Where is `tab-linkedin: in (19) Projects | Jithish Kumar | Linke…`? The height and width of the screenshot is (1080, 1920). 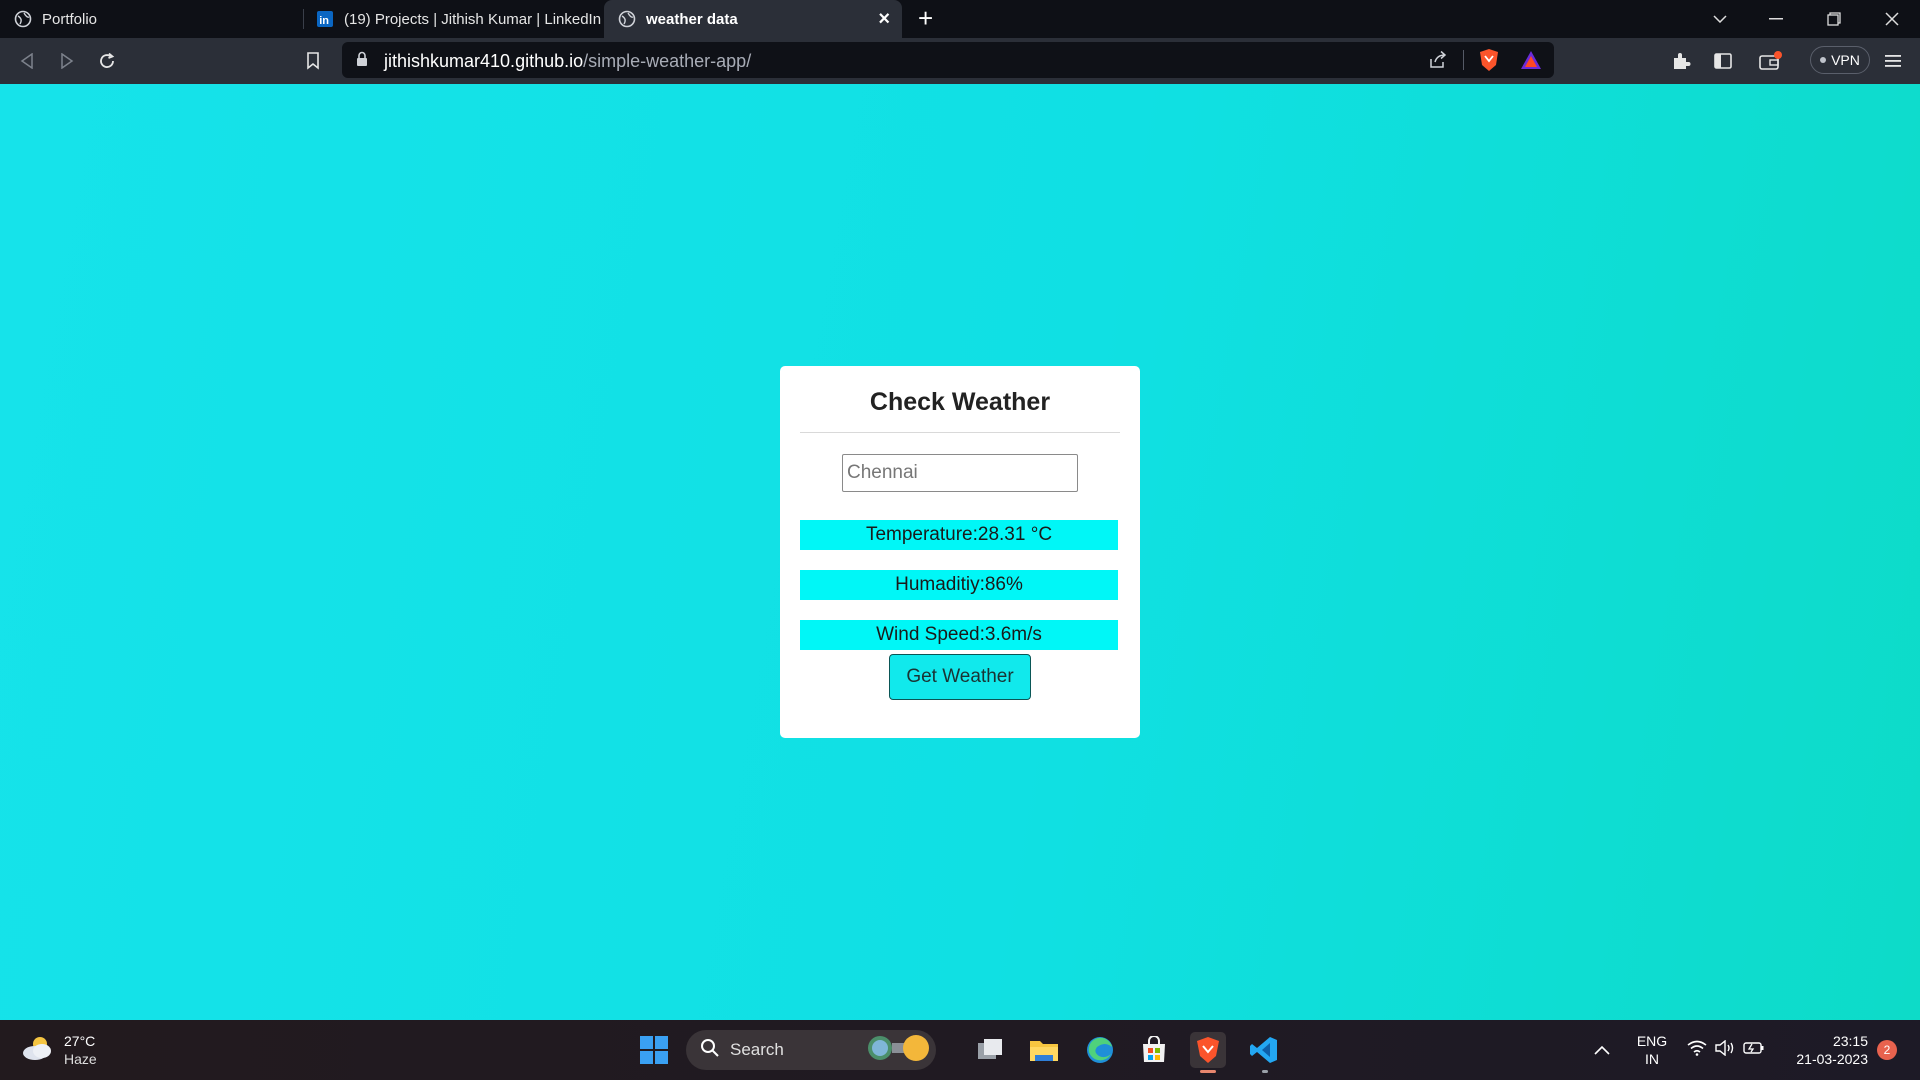 tab-linkedin: in (19) Projects | Jithish Kumar | Linke… is located at coordinates (452, 19).